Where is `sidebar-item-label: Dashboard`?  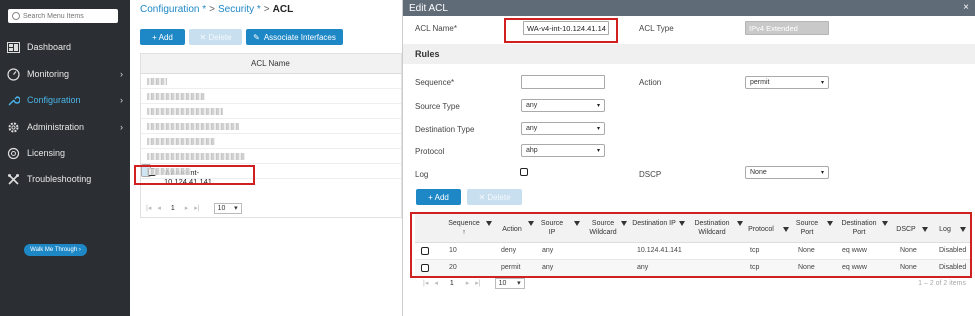
sidebar-item-label: Dashboard is located at coordinates (49, 47).